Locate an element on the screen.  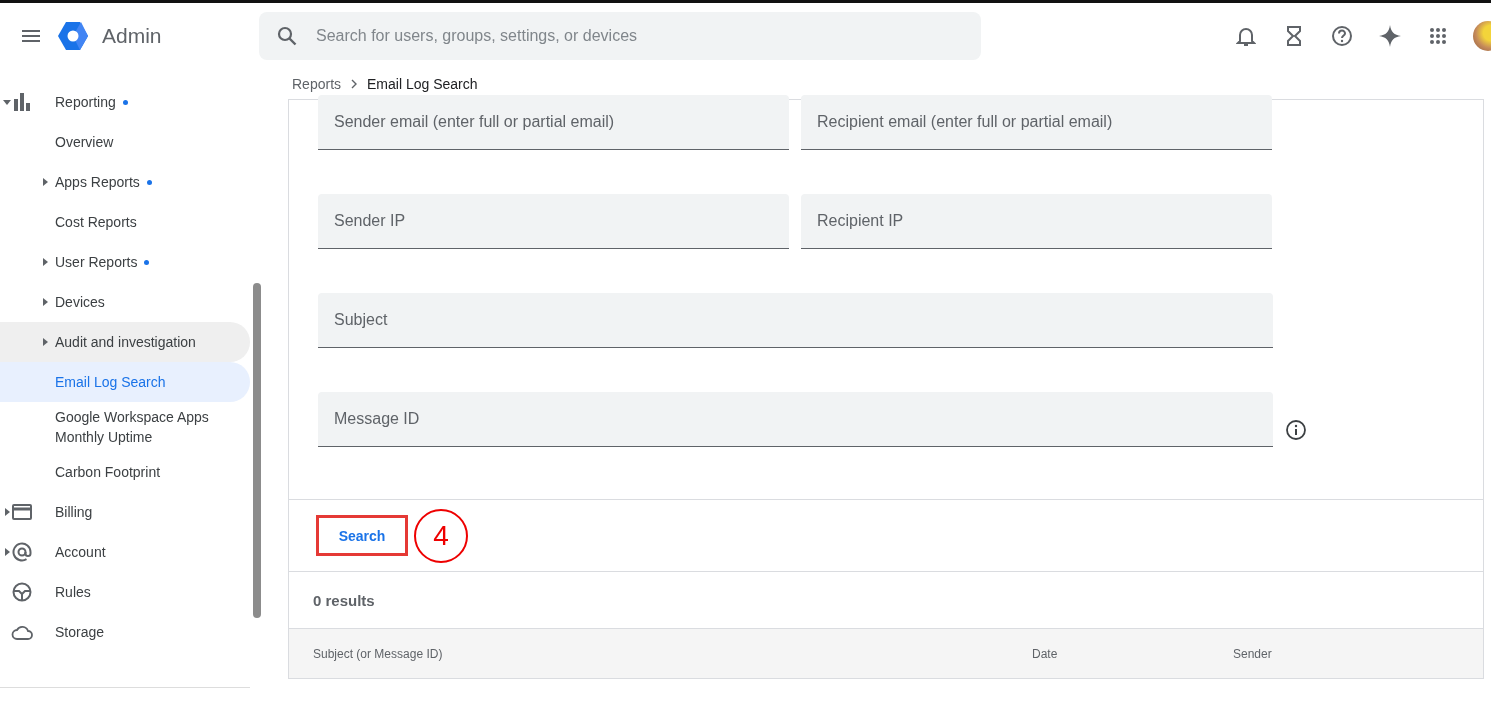
info-icon is located at coordinates (1296, 429).